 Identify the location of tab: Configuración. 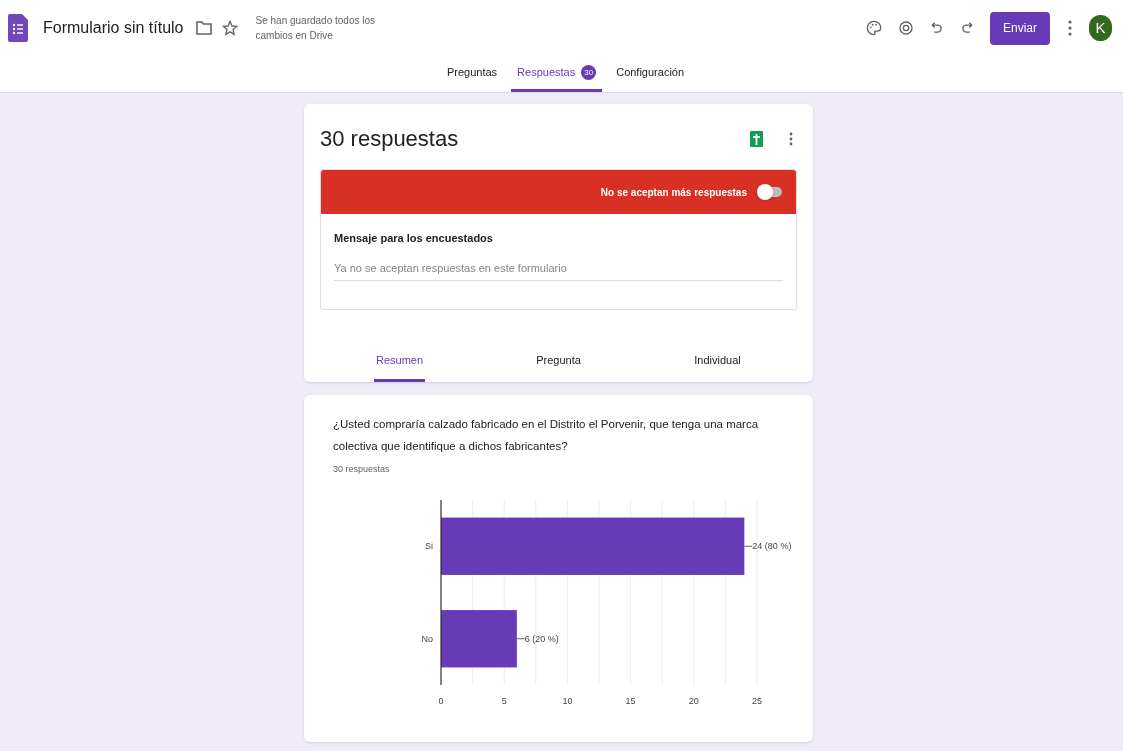
(650, 74).